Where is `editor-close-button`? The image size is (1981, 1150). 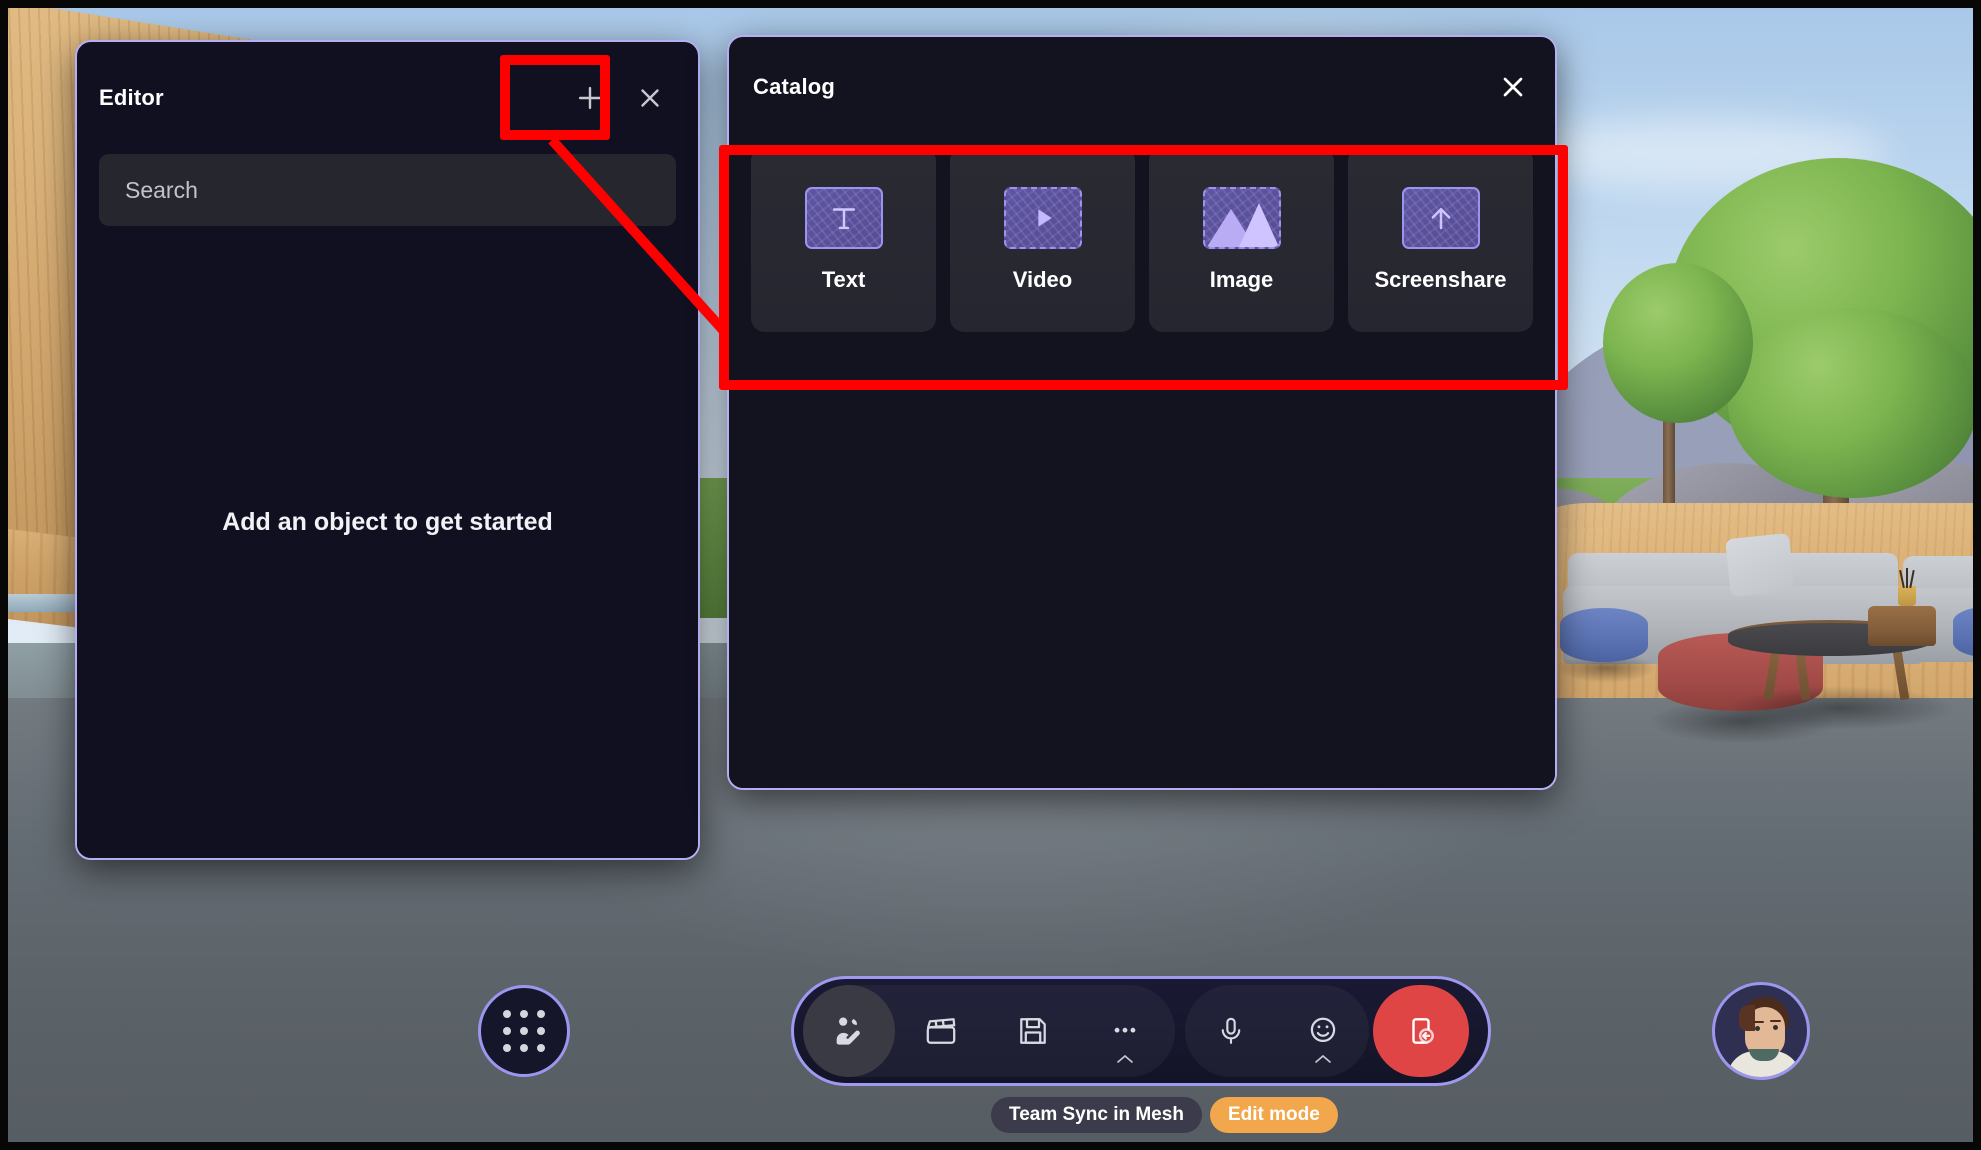 editor-close-button is located at coordinates (650, 98).